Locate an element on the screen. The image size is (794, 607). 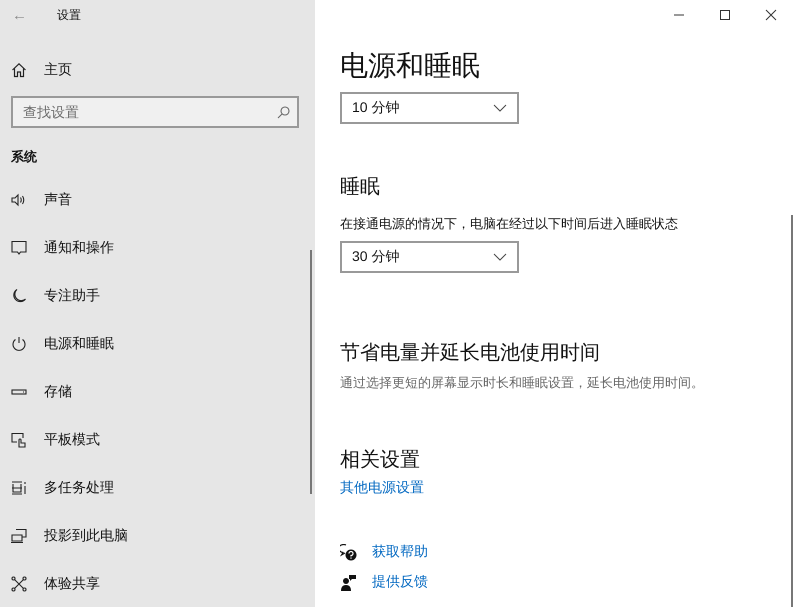
sidebar-item: 体验共享 is located at coordinates (157, 583).